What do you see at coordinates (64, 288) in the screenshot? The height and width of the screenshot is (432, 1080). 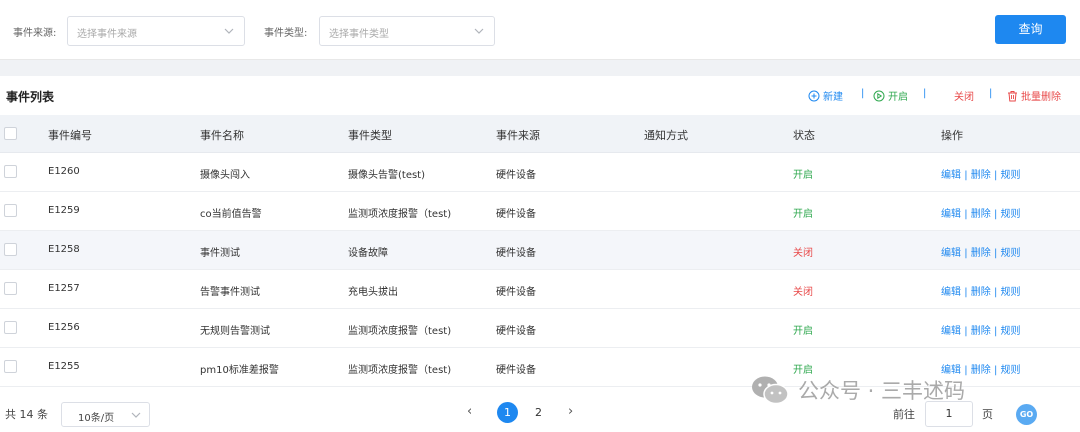 I see `event-id: E1257` at bounding box center [64, 288].